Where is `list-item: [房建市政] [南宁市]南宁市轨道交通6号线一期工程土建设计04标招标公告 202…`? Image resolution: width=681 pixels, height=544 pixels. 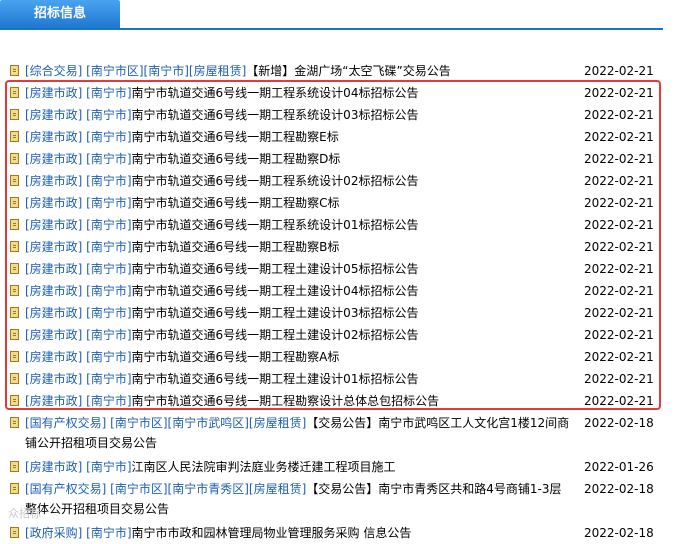
list-item: [房建市政] [南宁市]南宁市轨道交通6号线一期工程土建设计04标招标公告 202… is located at coordinates (333, 291).